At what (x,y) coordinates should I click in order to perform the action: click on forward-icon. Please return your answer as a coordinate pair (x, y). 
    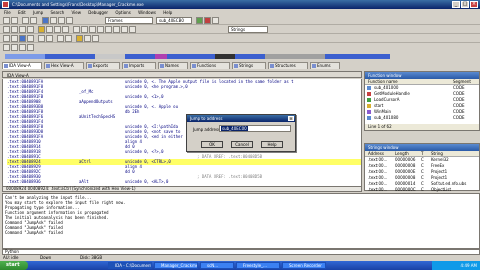
    Looking at the image, I should click on (33, 20).